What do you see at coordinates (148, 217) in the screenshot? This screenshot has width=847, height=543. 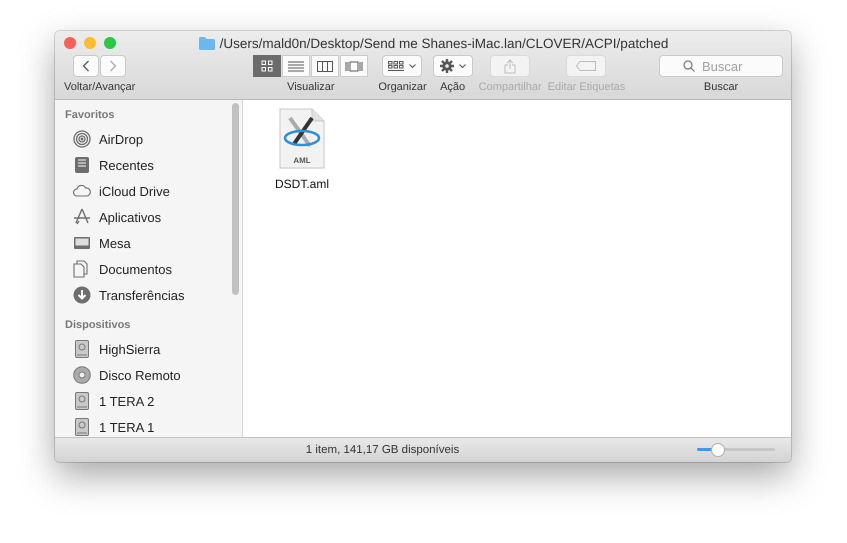 I see `sidebar-item: Aplicativos` at bounding box center [148, 217].